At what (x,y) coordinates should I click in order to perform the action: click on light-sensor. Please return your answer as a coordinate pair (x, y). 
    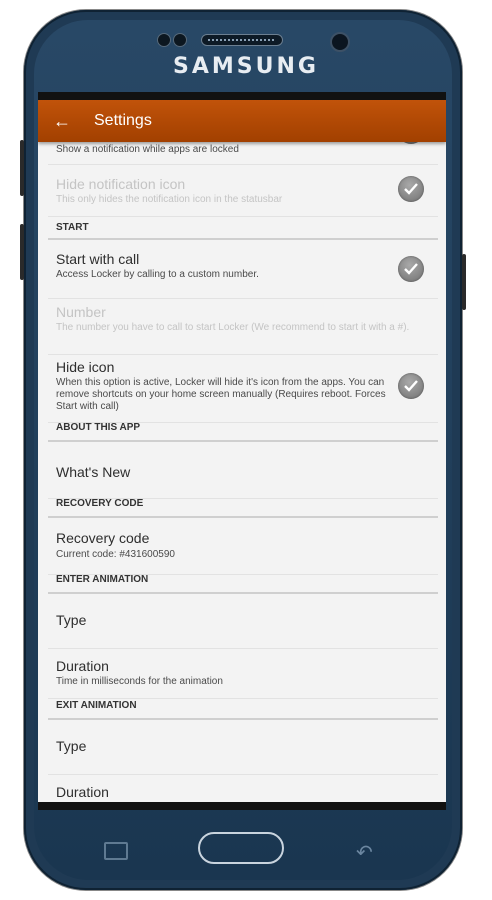
    Looking at the image, I should click on (180, 40).